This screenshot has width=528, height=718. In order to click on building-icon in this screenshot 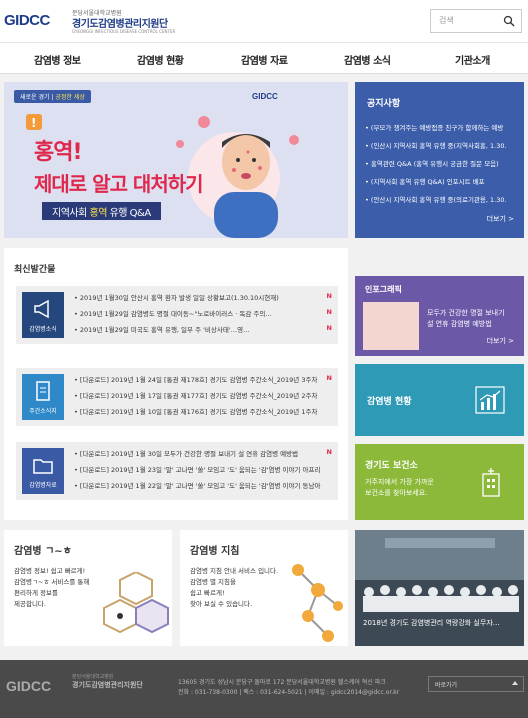, I will do `click(491, 482)`.